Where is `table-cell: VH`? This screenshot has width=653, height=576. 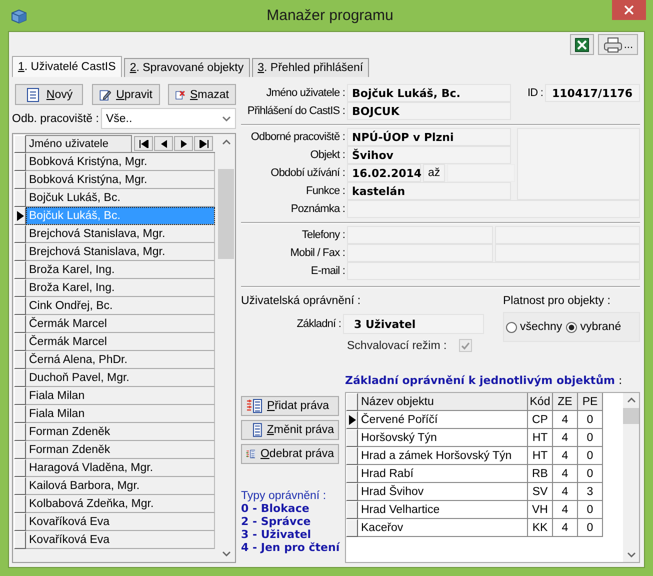 table-cell: VH is located at coordinates (540, 510).